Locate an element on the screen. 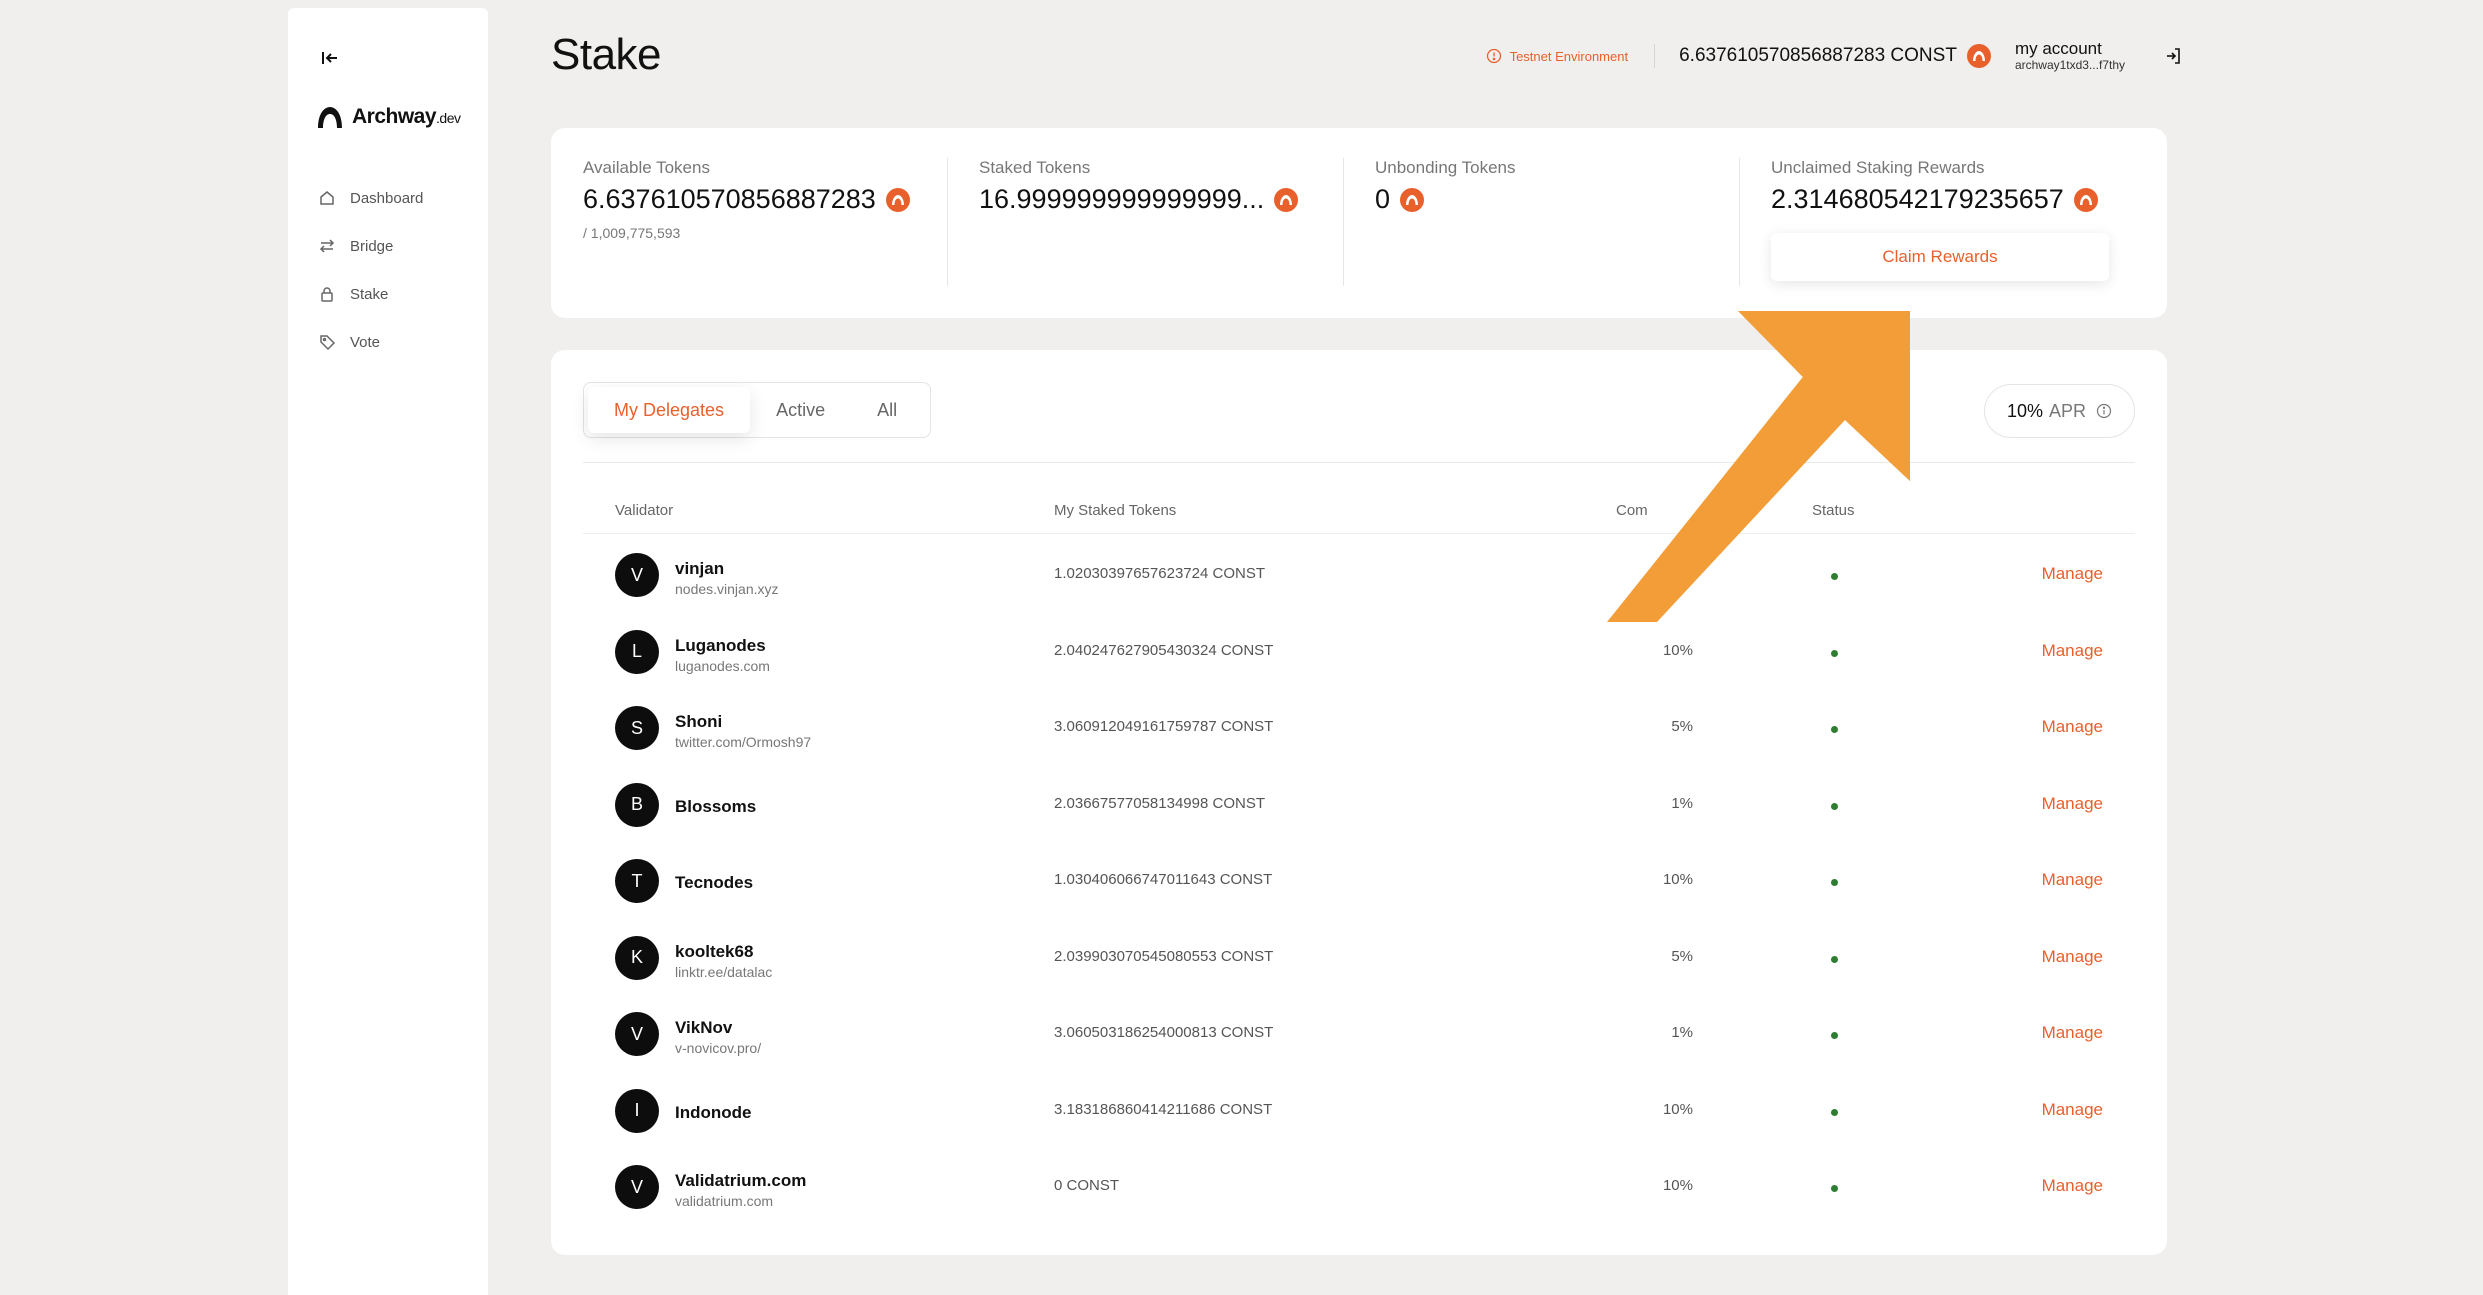 The height and width of the screenshot is (1295, 2483). validator-avatar: T is located at coordinates (637, 881).